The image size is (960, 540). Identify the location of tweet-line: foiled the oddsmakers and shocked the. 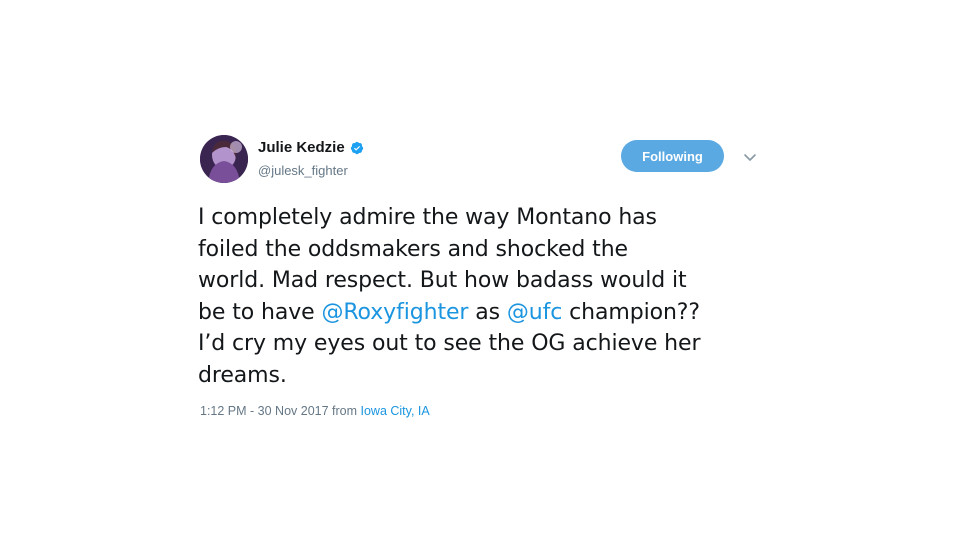
(413, 249).